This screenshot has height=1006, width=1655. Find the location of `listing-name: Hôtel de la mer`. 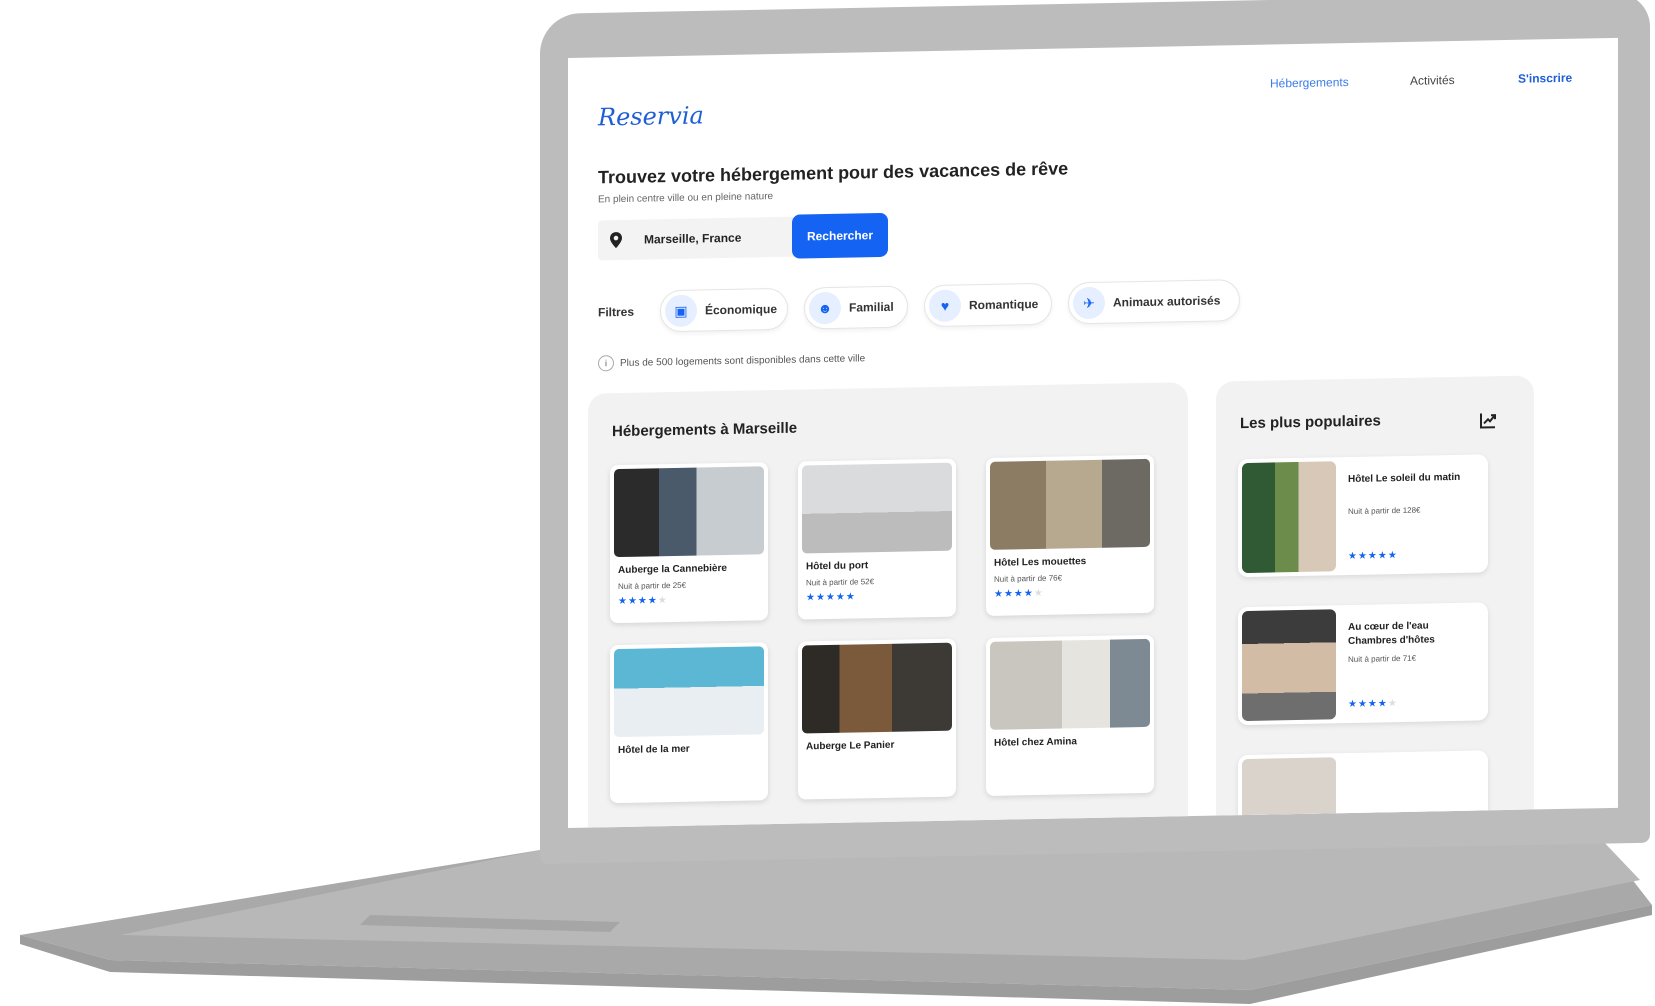

listing-name: Hôtel de la mer is located at coordinates (654, 750).